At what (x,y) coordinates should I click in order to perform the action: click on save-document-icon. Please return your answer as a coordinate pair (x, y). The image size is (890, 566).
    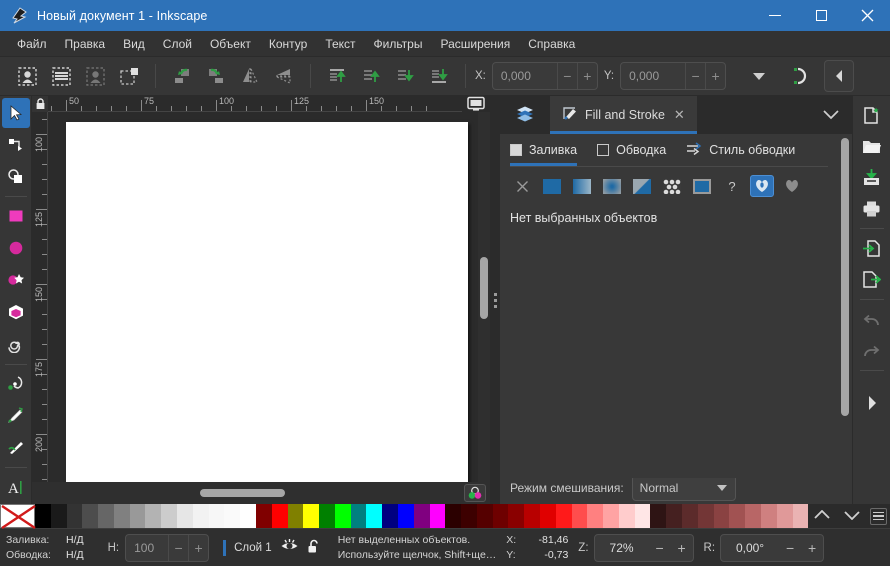
    Looking at the image, I should click on (872, 177).